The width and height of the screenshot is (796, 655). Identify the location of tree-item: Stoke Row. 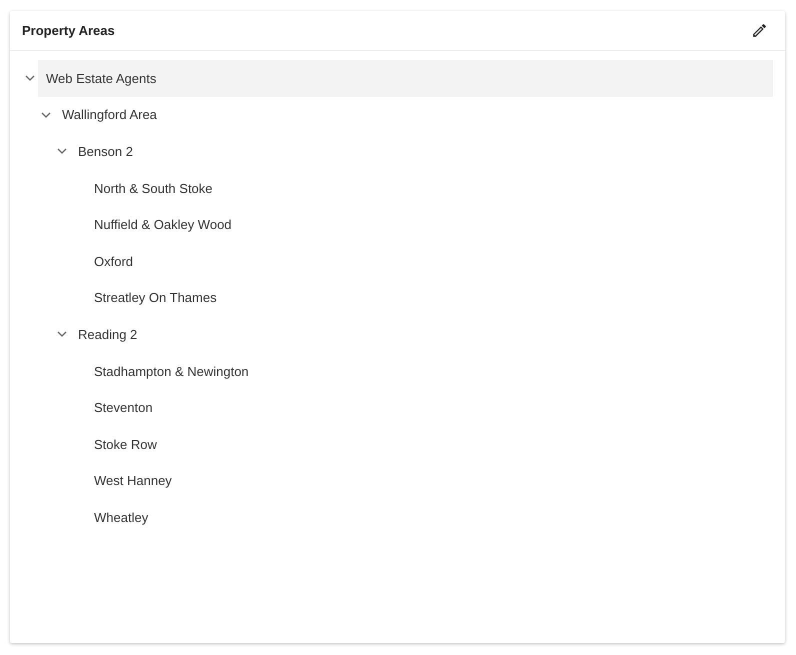
(429, 444).